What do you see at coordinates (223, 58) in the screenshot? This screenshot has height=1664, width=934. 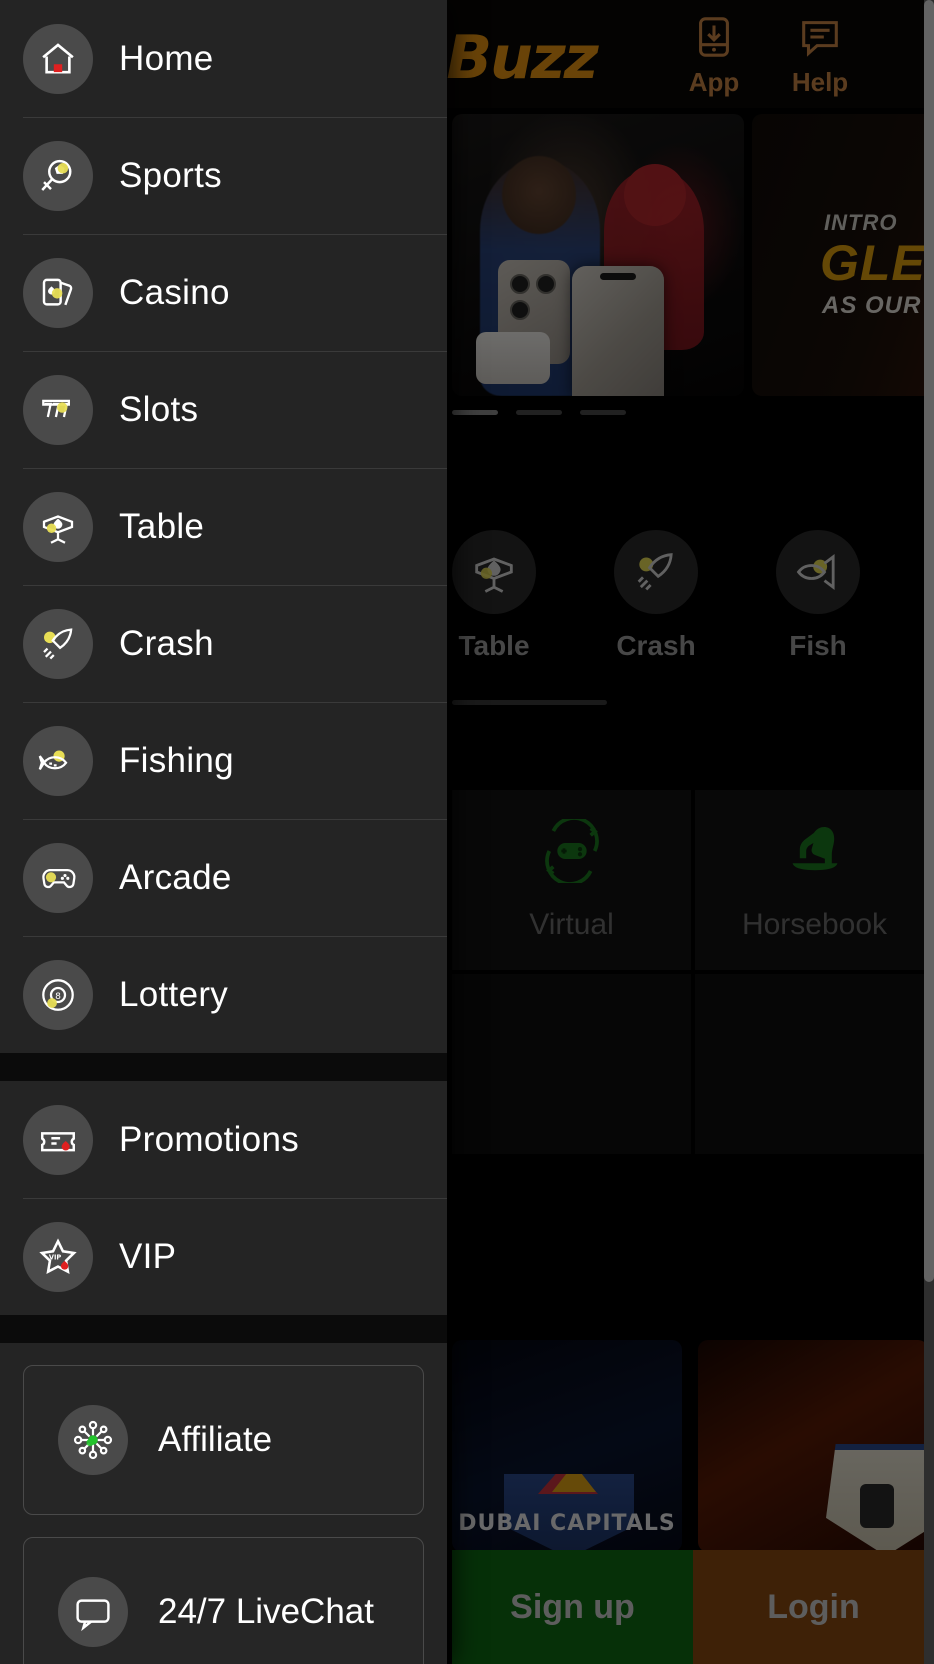 I see `sidebar-item-home: Home` at bounding box center [223, 58].